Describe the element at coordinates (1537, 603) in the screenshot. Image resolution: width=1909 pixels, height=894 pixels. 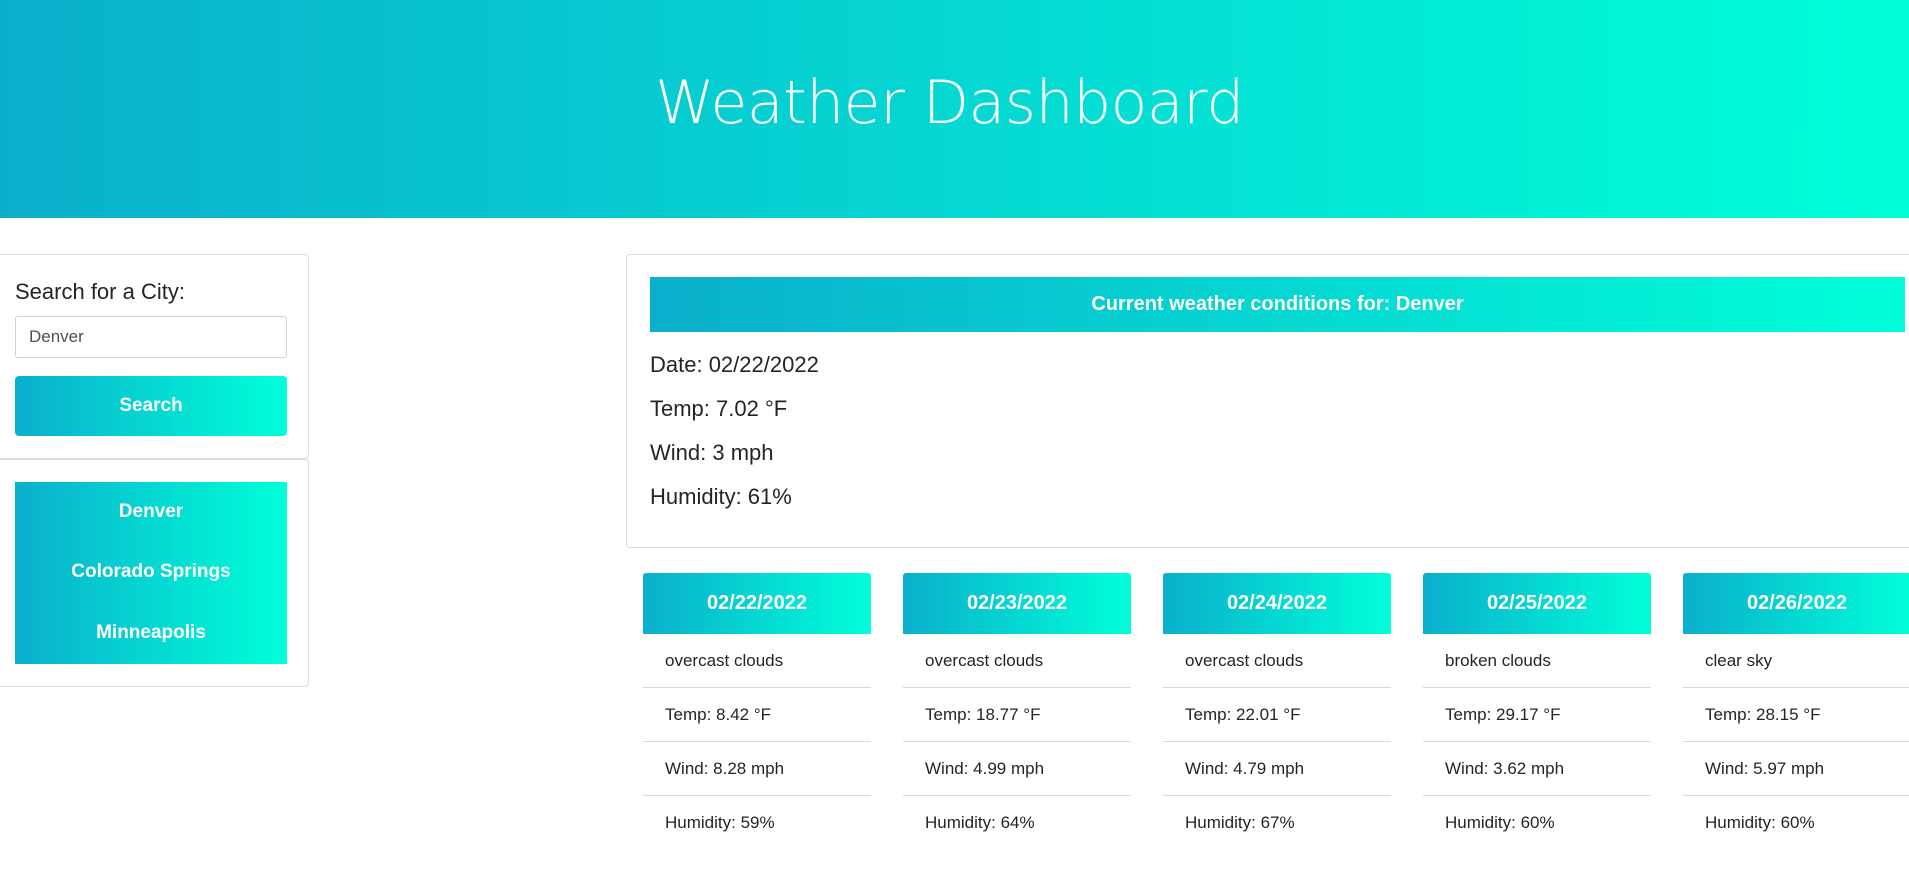
I see `forecast-date: 02/25/2022` at that location.